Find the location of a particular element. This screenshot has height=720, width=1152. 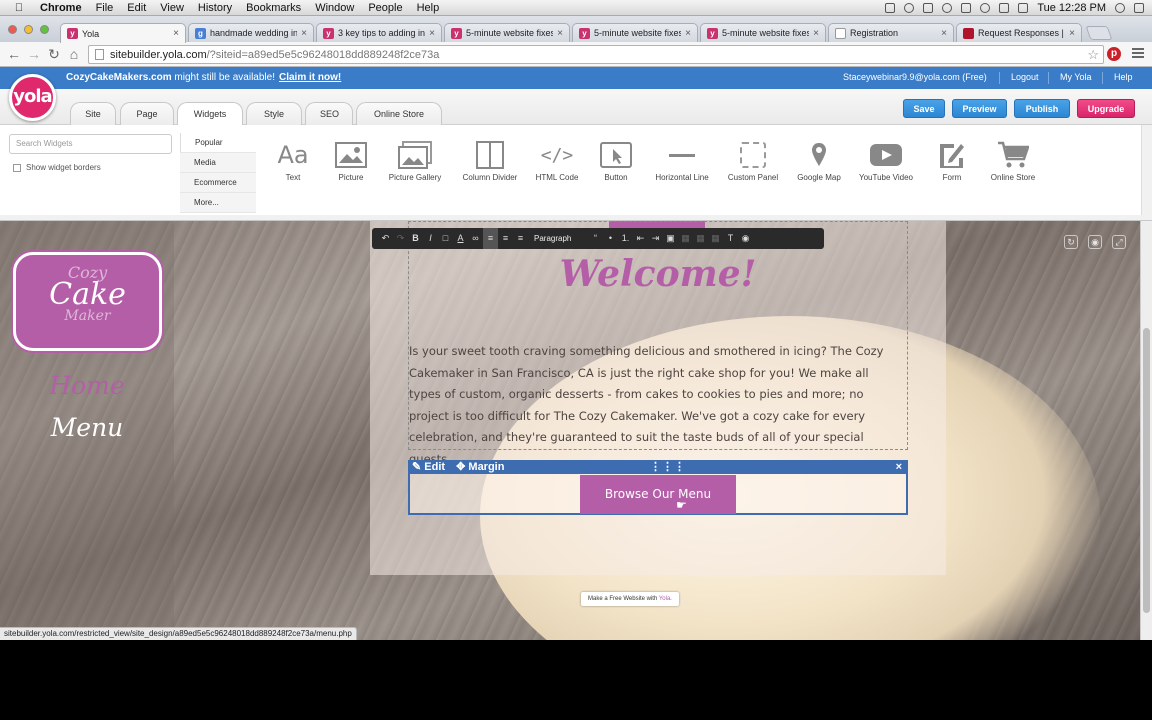

yola-logo: yola is located at coordinates (32, 97).